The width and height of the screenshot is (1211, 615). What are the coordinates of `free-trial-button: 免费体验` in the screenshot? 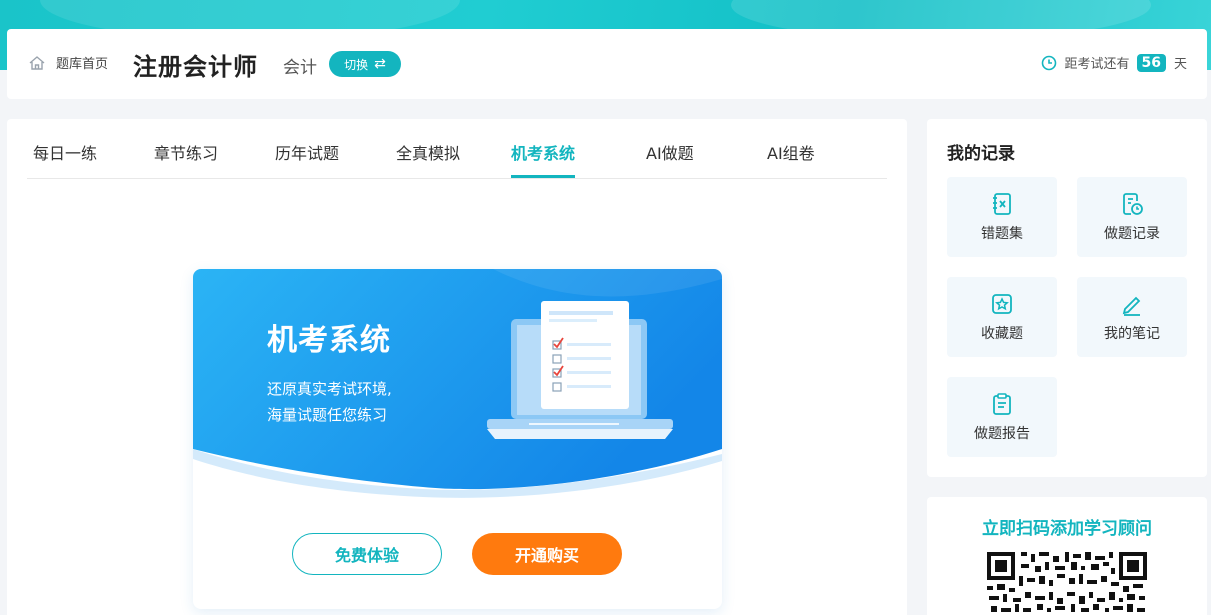 It's located at (367, 554).